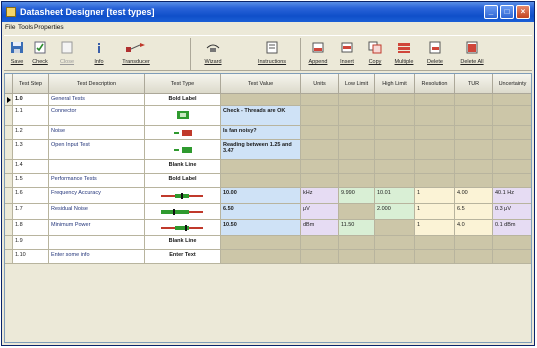  Describe the element at coordinates (183, 257) in the screenshot. I see `cell-test-type: Enter Text` at that location.